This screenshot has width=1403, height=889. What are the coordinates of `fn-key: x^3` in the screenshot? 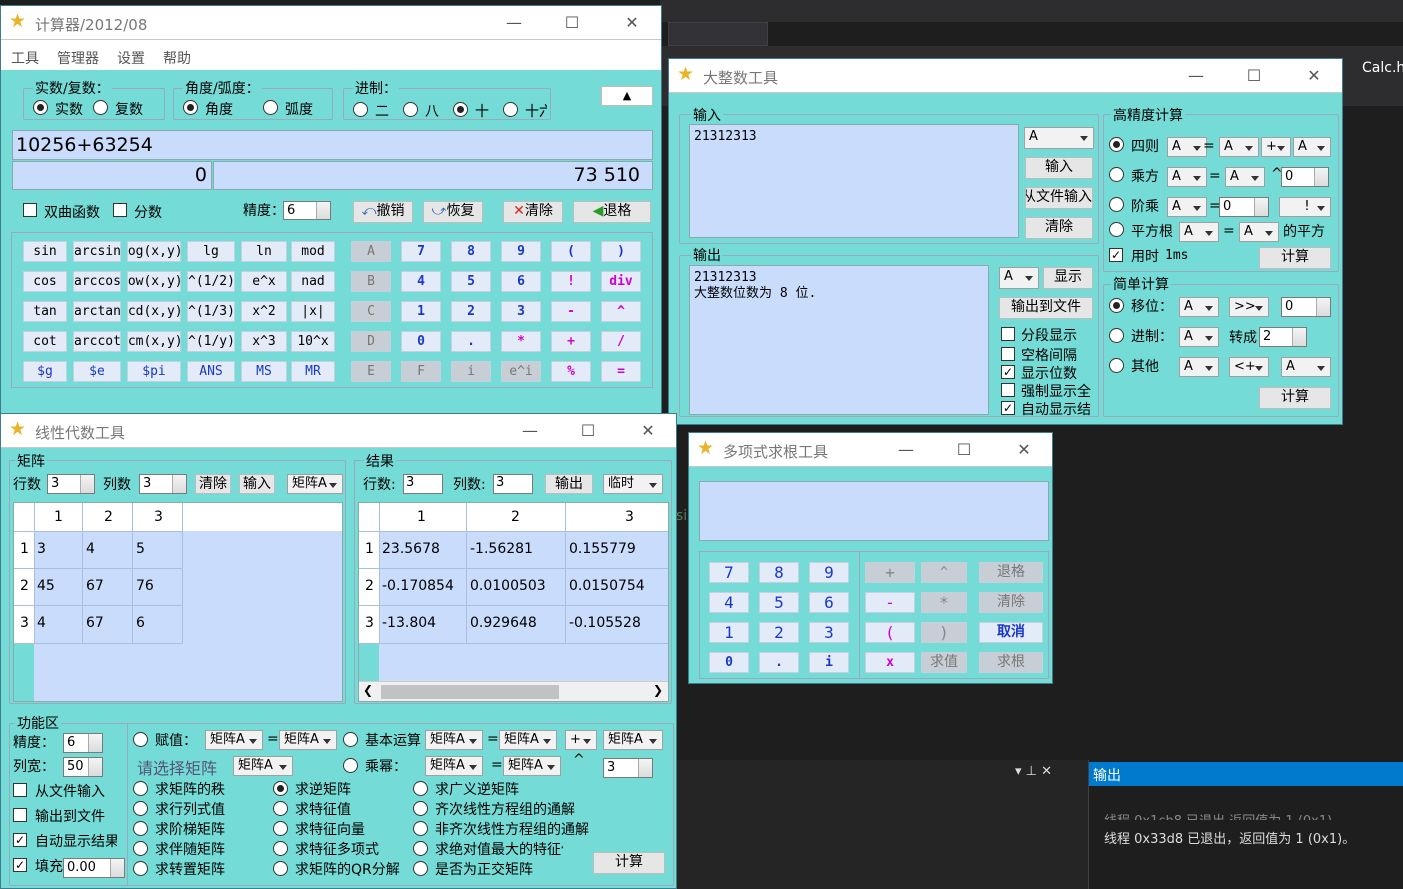 It's located at (264, 341).